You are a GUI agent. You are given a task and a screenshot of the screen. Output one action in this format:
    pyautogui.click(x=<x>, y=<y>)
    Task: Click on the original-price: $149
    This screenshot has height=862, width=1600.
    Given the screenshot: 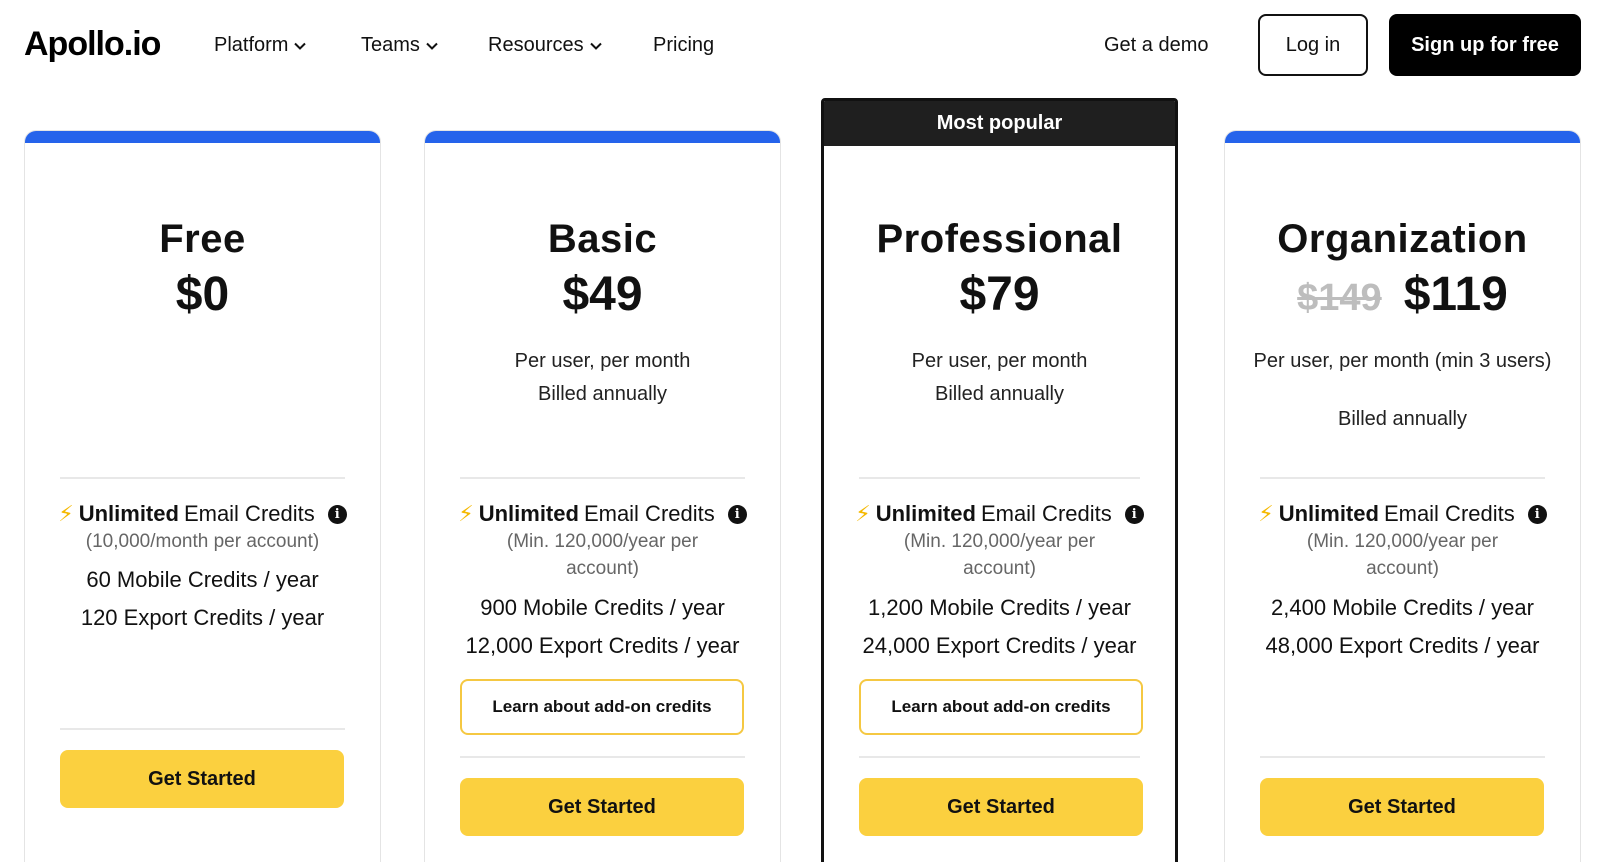 What is the action you would take?
    pyautogui.click(x=1339, y=298)
    